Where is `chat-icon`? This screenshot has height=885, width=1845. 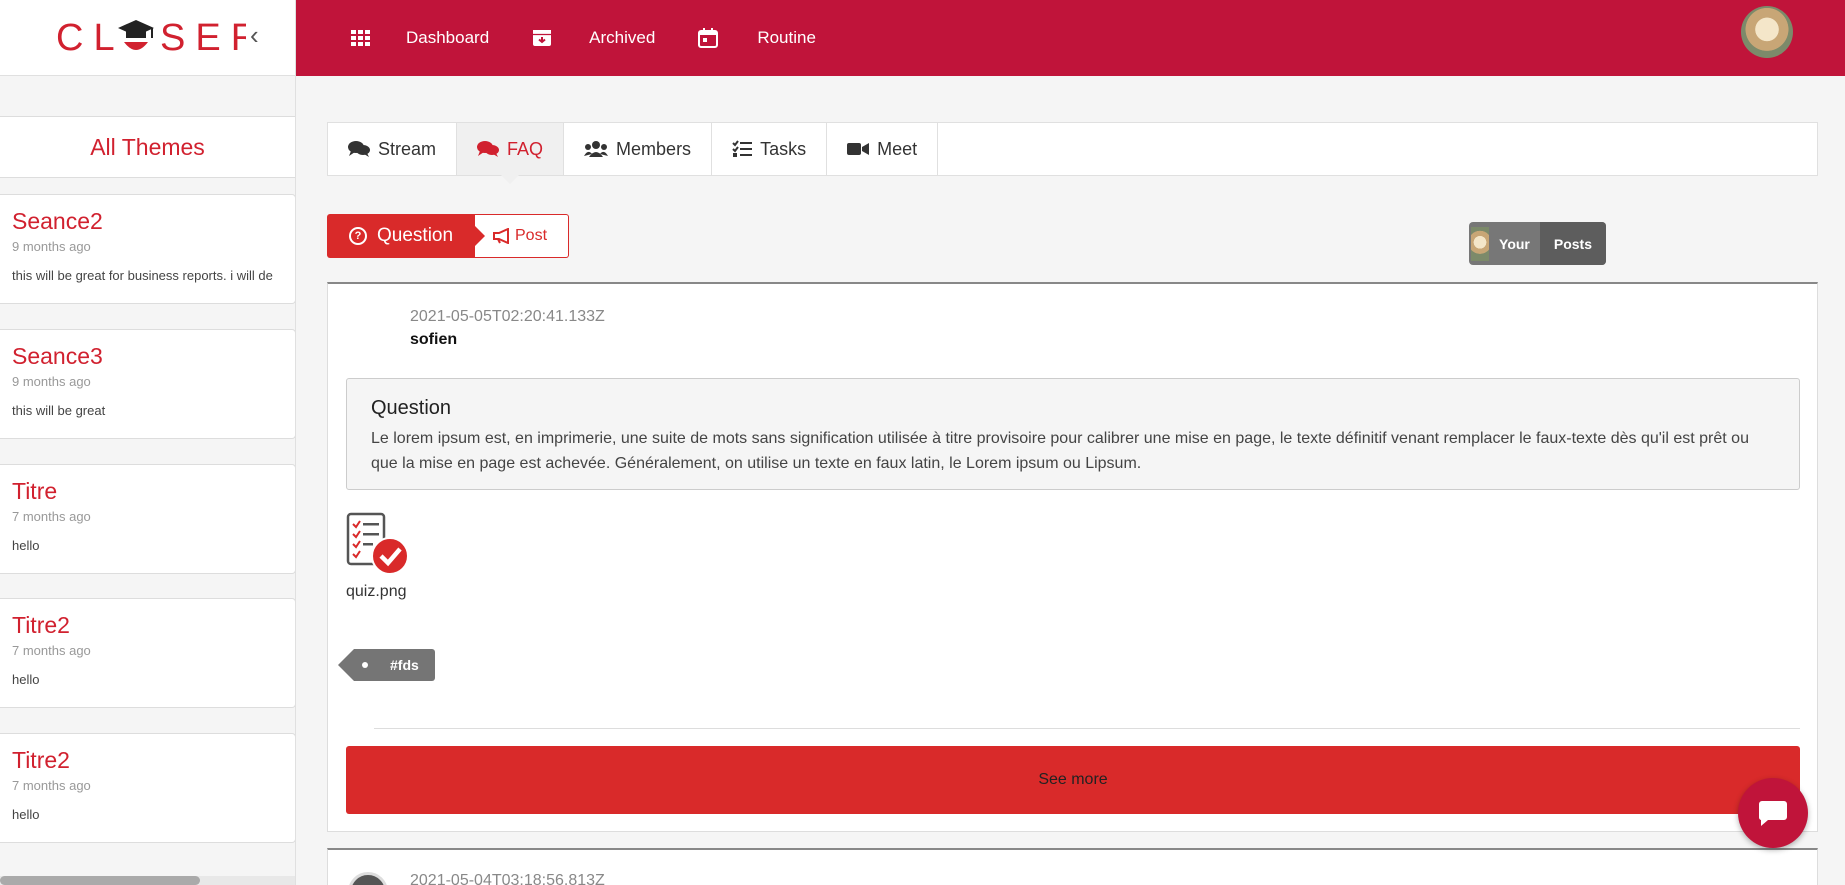 chat-icon is located at coordinates (1772, 813).